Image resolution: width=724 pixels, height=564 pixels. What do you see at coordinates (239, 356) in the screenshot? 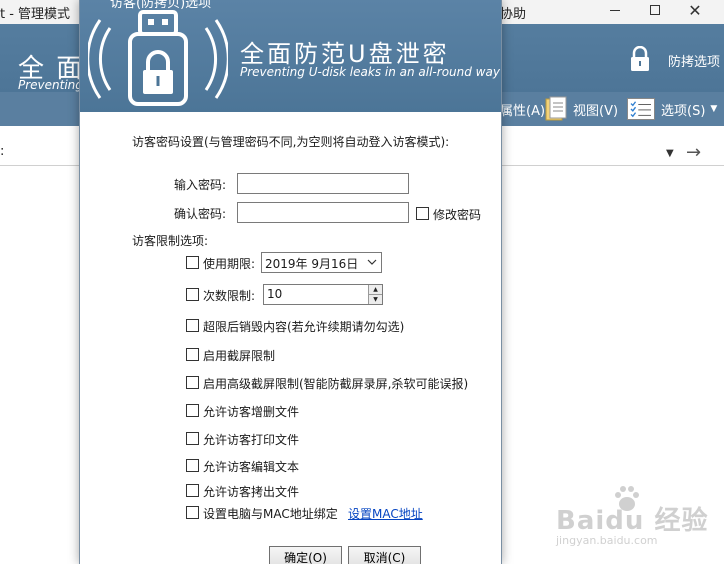
I see `option-label-screenshot: 启用截屏限制` at bounding box center [239, 356].